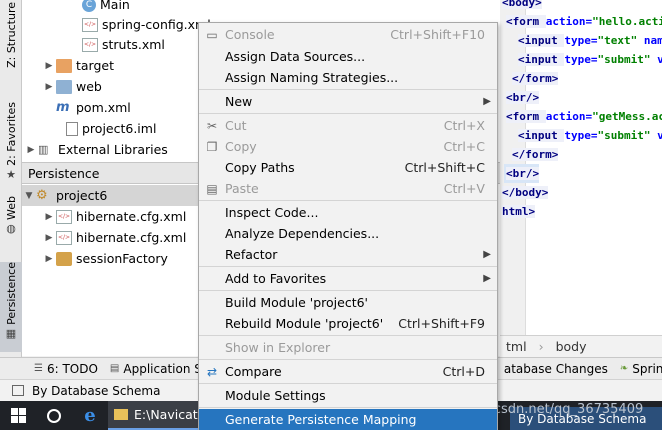 Image resolution: width=662 pixels, height=430 pixels. Describe the element at coordinates (114, 368) in the screenshot. I see `server-icon: ▤` at that location.